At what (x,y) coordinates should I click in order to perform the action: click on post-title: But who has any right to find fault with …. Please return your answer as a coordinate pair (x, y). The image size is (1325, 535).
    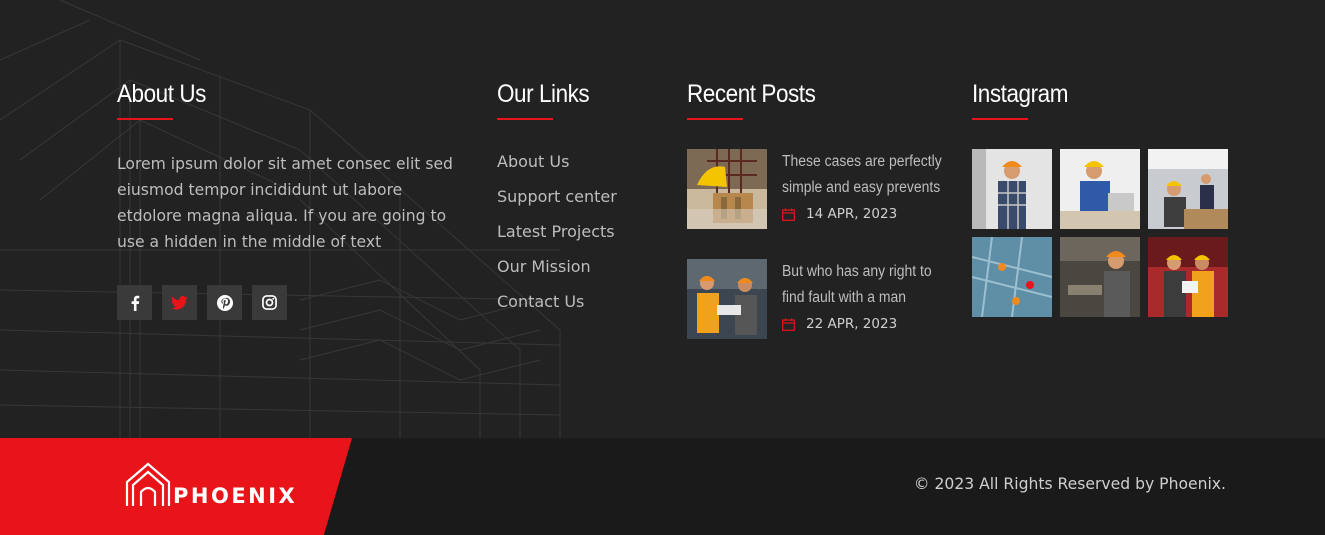
    Looking at the image, I should click on (857, 285).